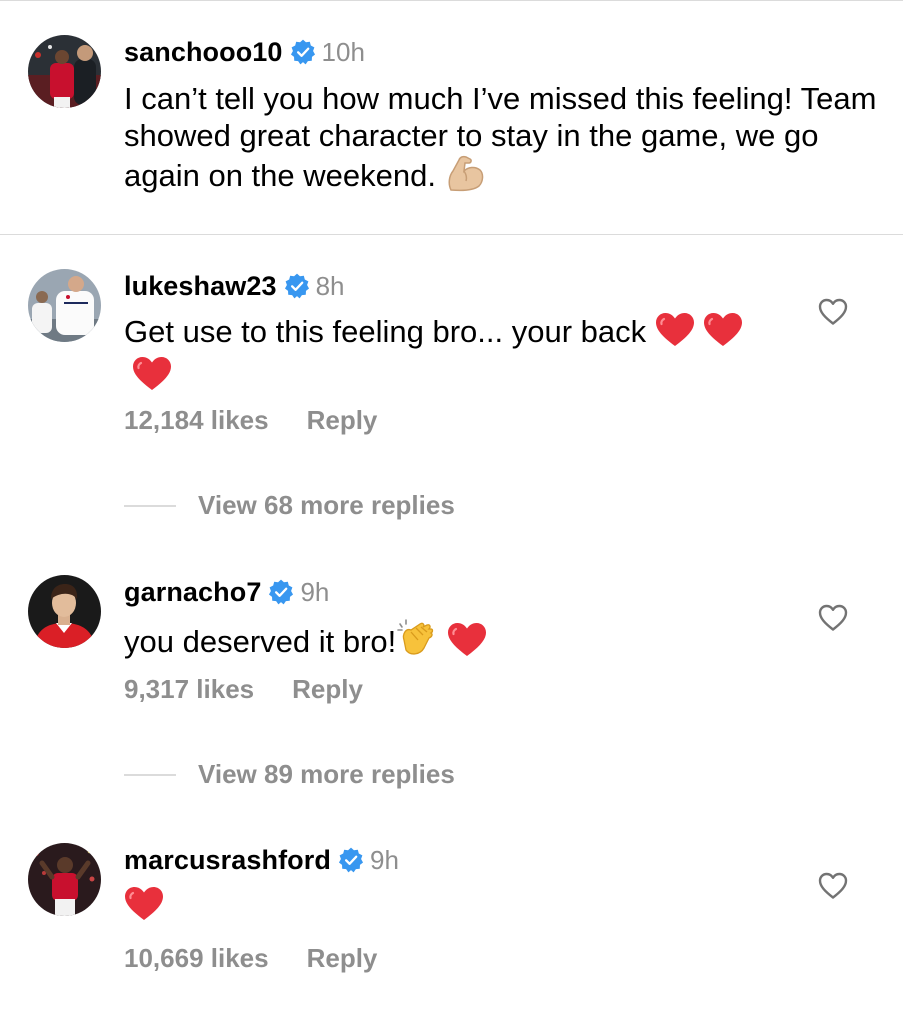  What do you see at coordinates (385, 331) in the screenshot?
I see `comment-text-content: Get use to this feeling bro... your back` at bounding box center [385, 331].